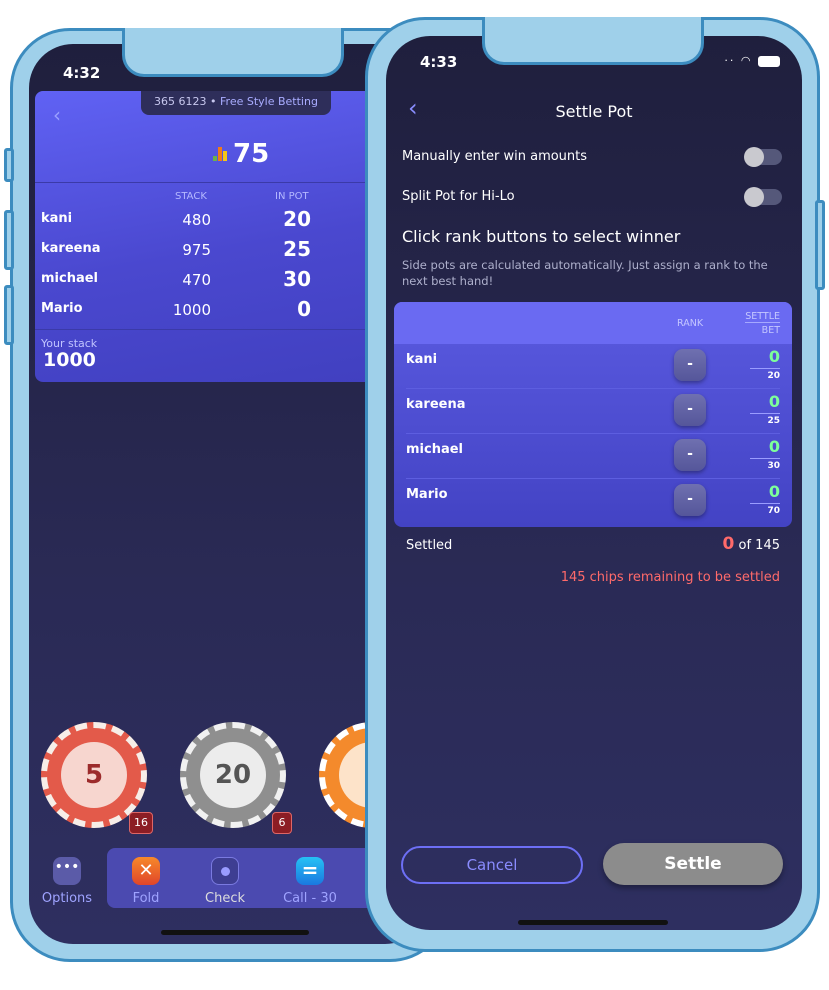 The width and height of the screenshot is (829, 990). I want to click on cancel-button: Cancel, so click(492, 865).